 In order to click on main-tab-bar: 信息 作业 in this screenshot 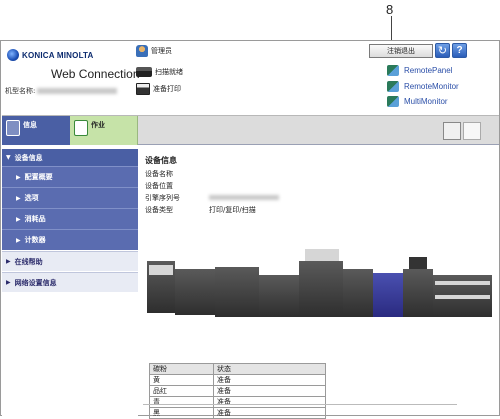, I will do `click(250, 130)`.